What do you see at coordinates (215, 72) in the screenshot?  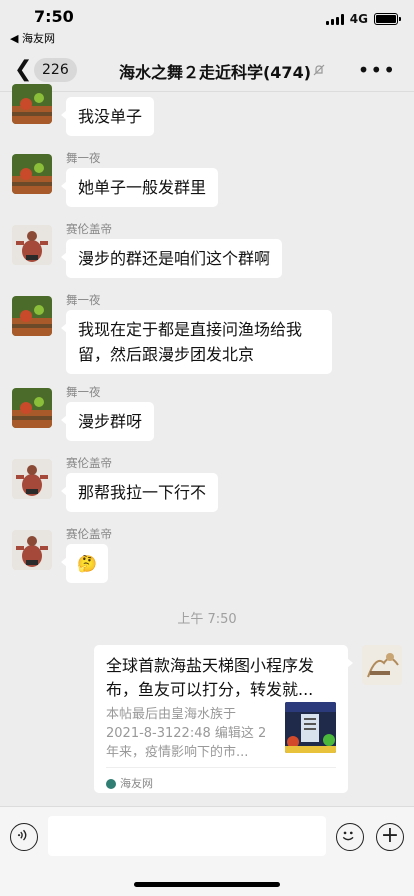 I see `chat-title: 海水之舞２走近科学(474)` at bounding box center [215, 72].